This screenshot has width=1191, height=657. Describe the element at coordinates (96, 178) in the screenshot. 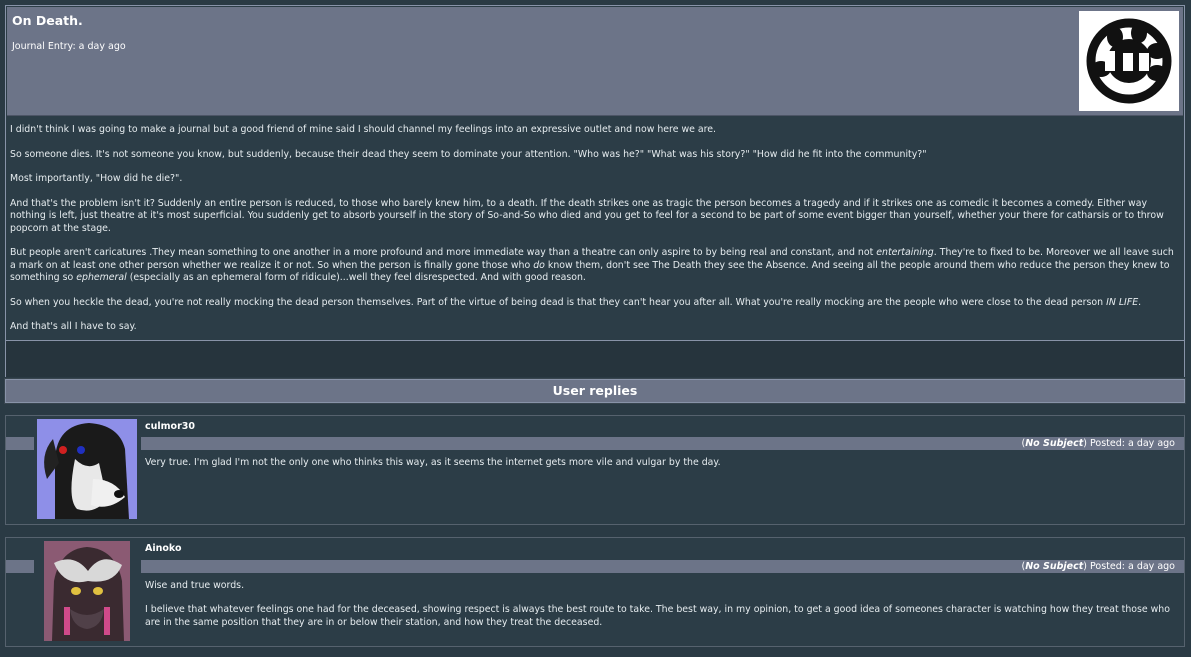

I see `journal-paragraph: Most importantly, "How did he die?".` at that location.